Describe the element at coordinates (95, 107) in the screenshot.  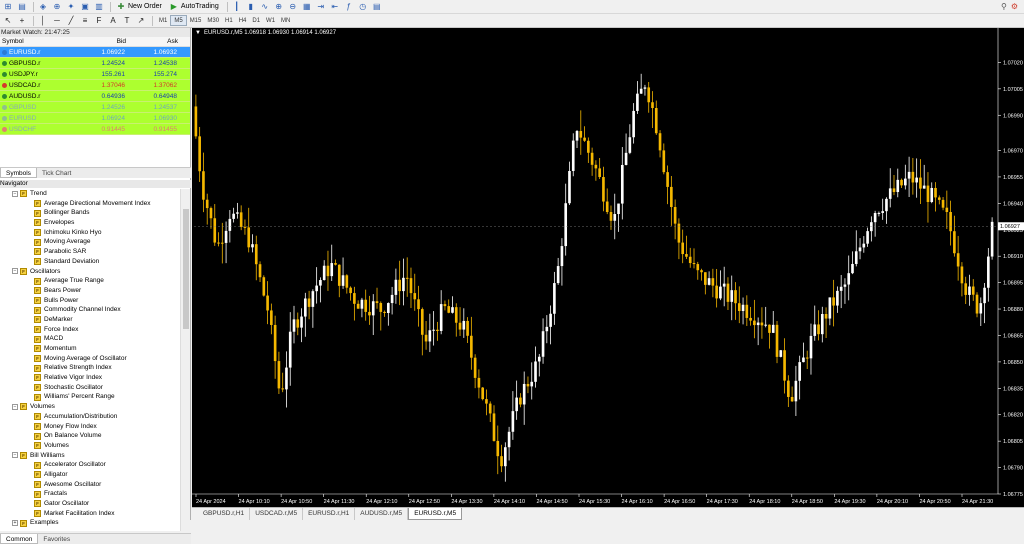
I see `market-watch-row: GBPUSD 1.24526 1.24537` at that location.